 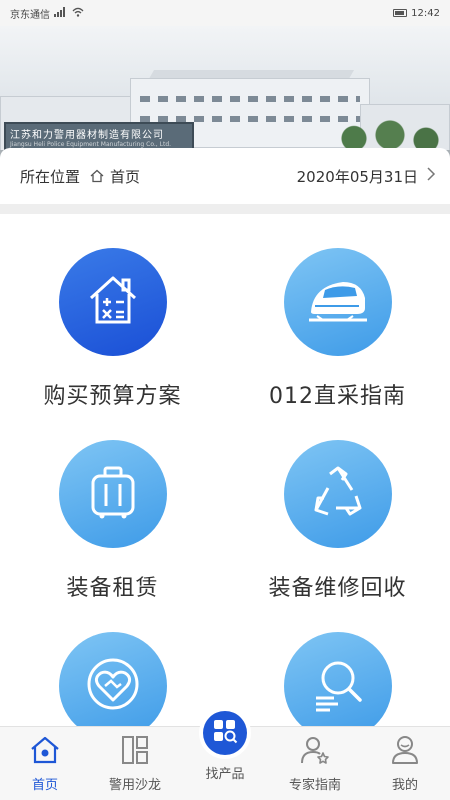 I want to click on tile-label: 装备租赁, so click(x=112, y=588).